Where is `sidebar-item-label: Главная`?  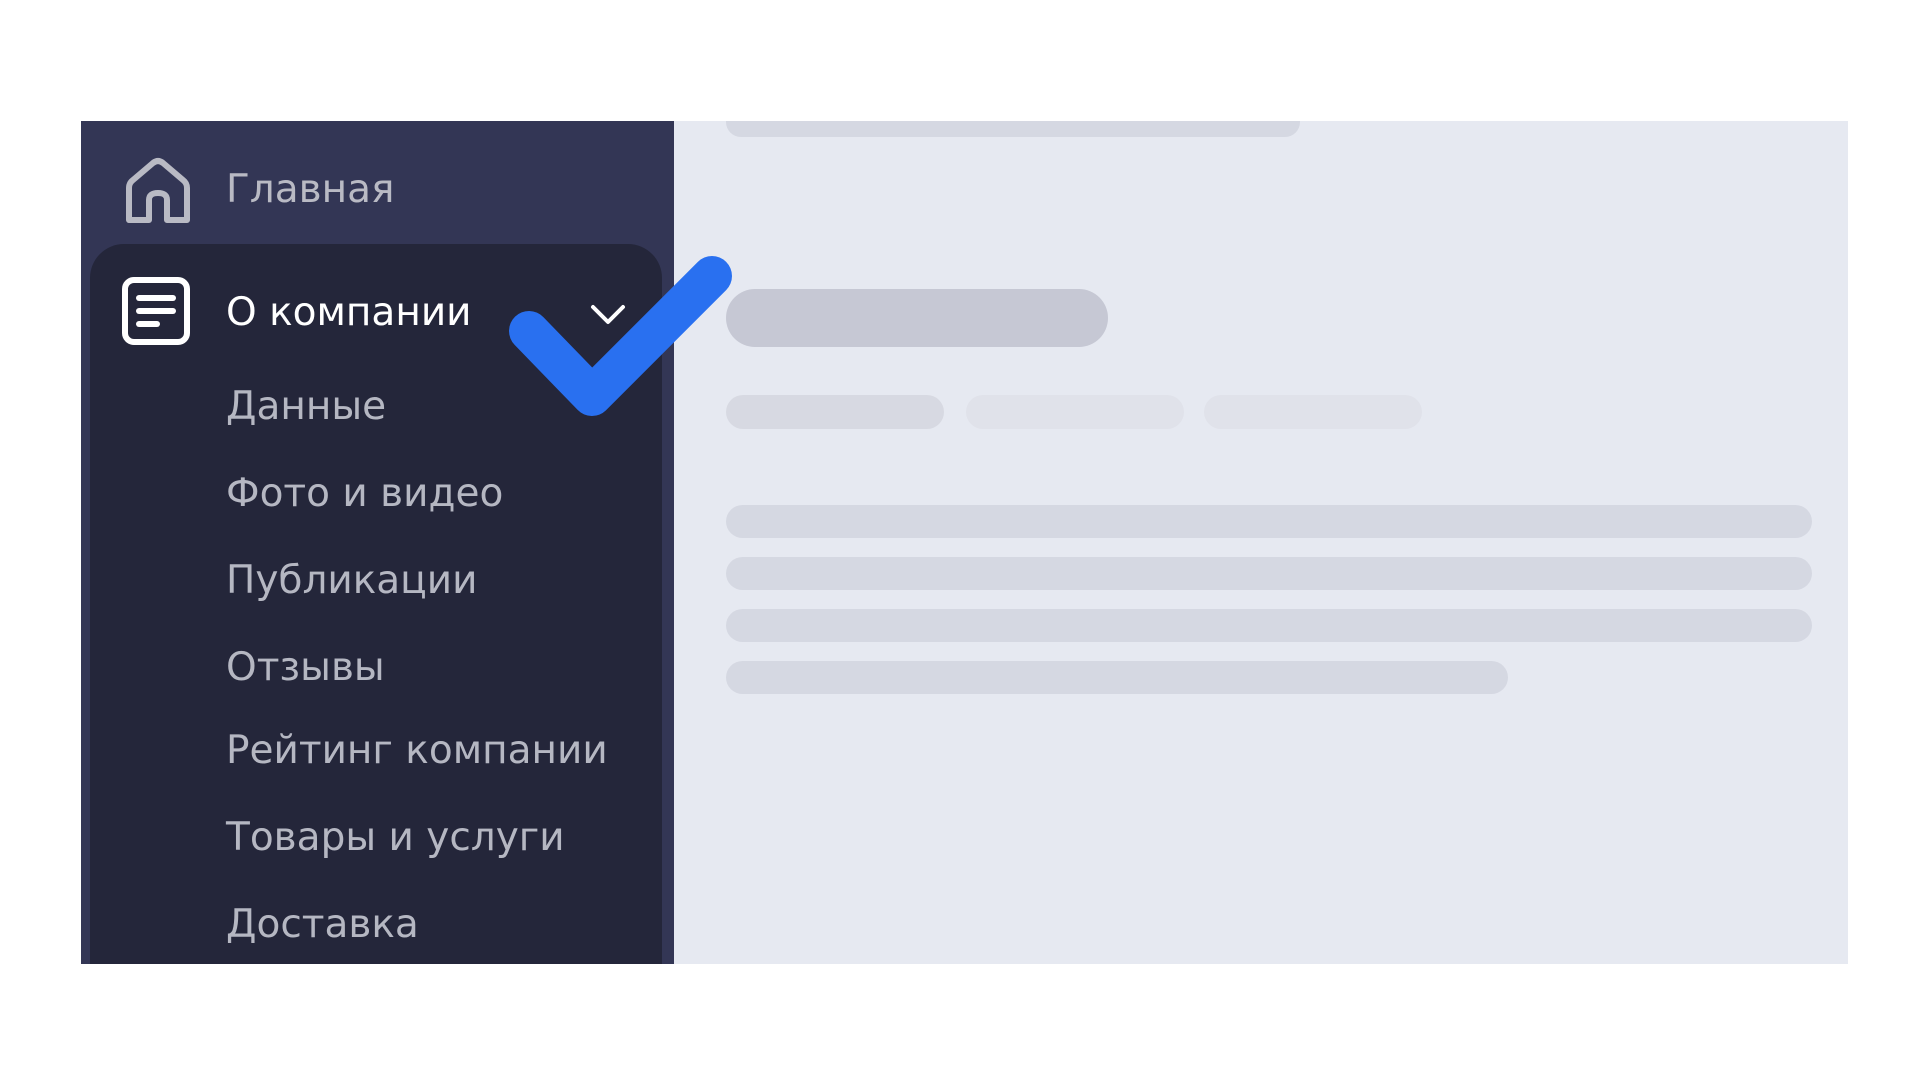
sidebar-item-label: Главная is located at coordinates (310, 189).